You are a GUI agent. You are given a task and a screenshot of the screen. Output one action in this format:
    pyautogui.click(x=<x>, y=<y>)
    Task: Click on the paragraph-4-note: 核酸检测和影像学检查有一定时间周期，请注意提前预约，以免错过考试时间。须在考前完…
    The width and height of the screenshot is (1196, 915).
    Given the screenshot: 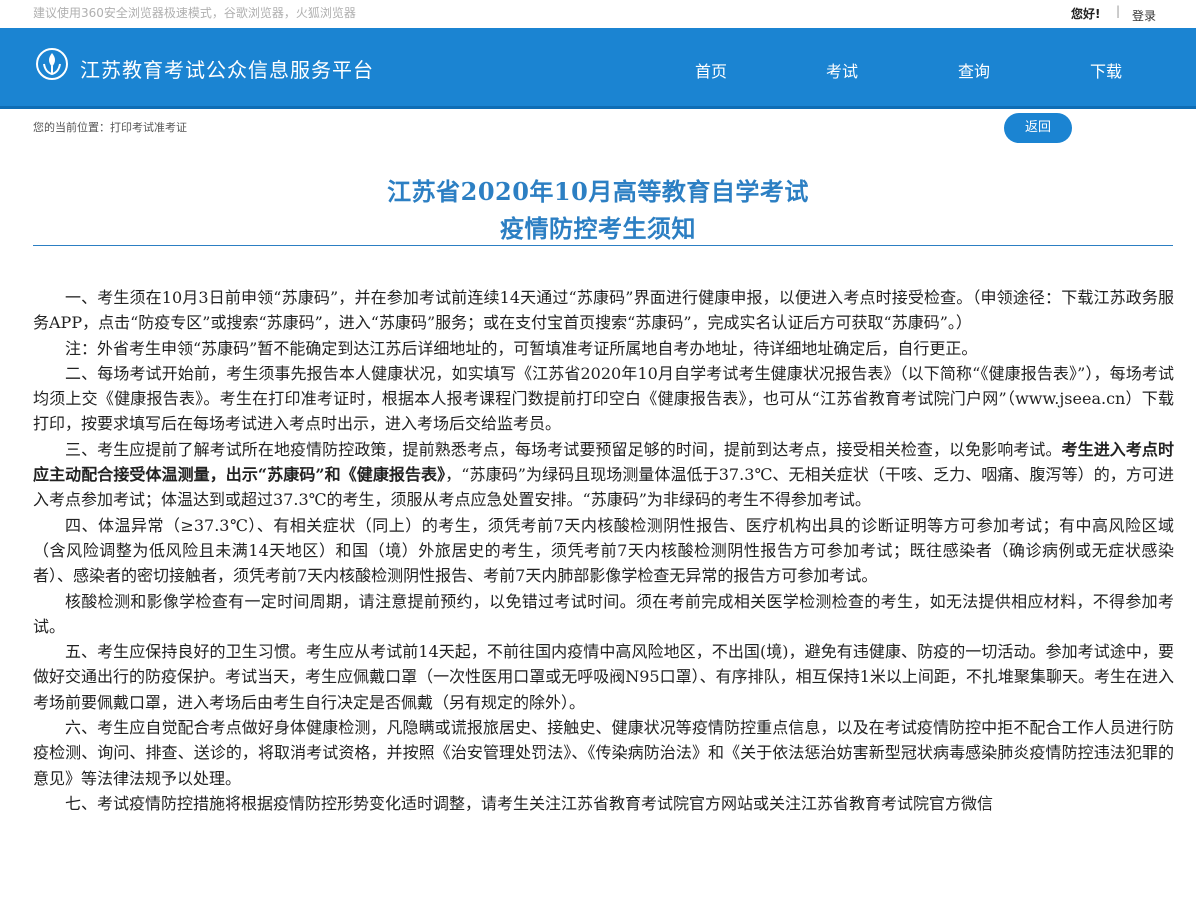 What is the action you would take?
    pyautogui.click(x=603, y=613)
    